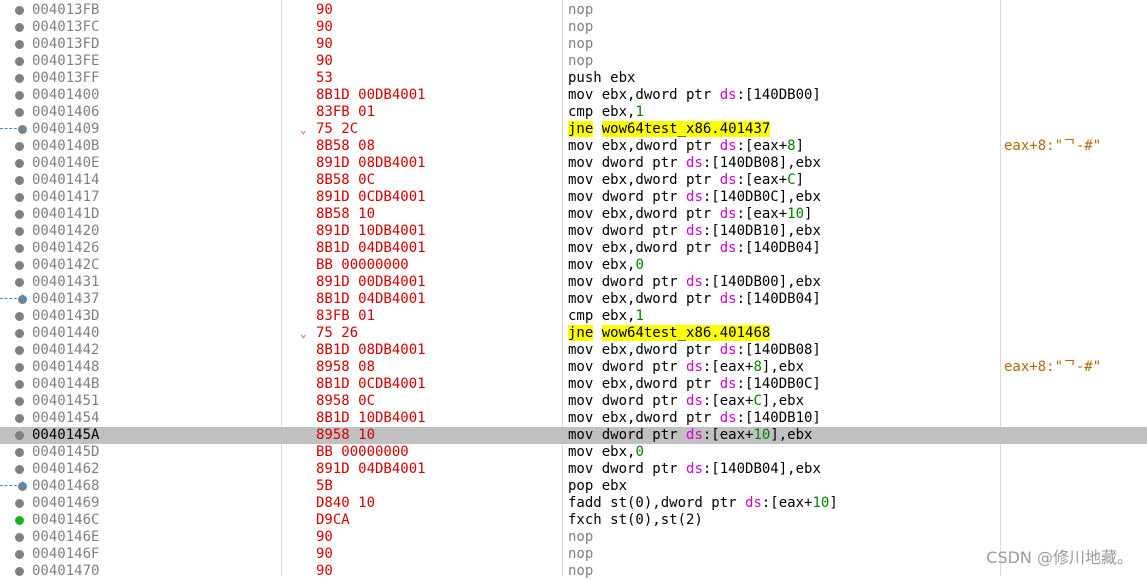  I want to click on address: 00401469, so click(65, 503).